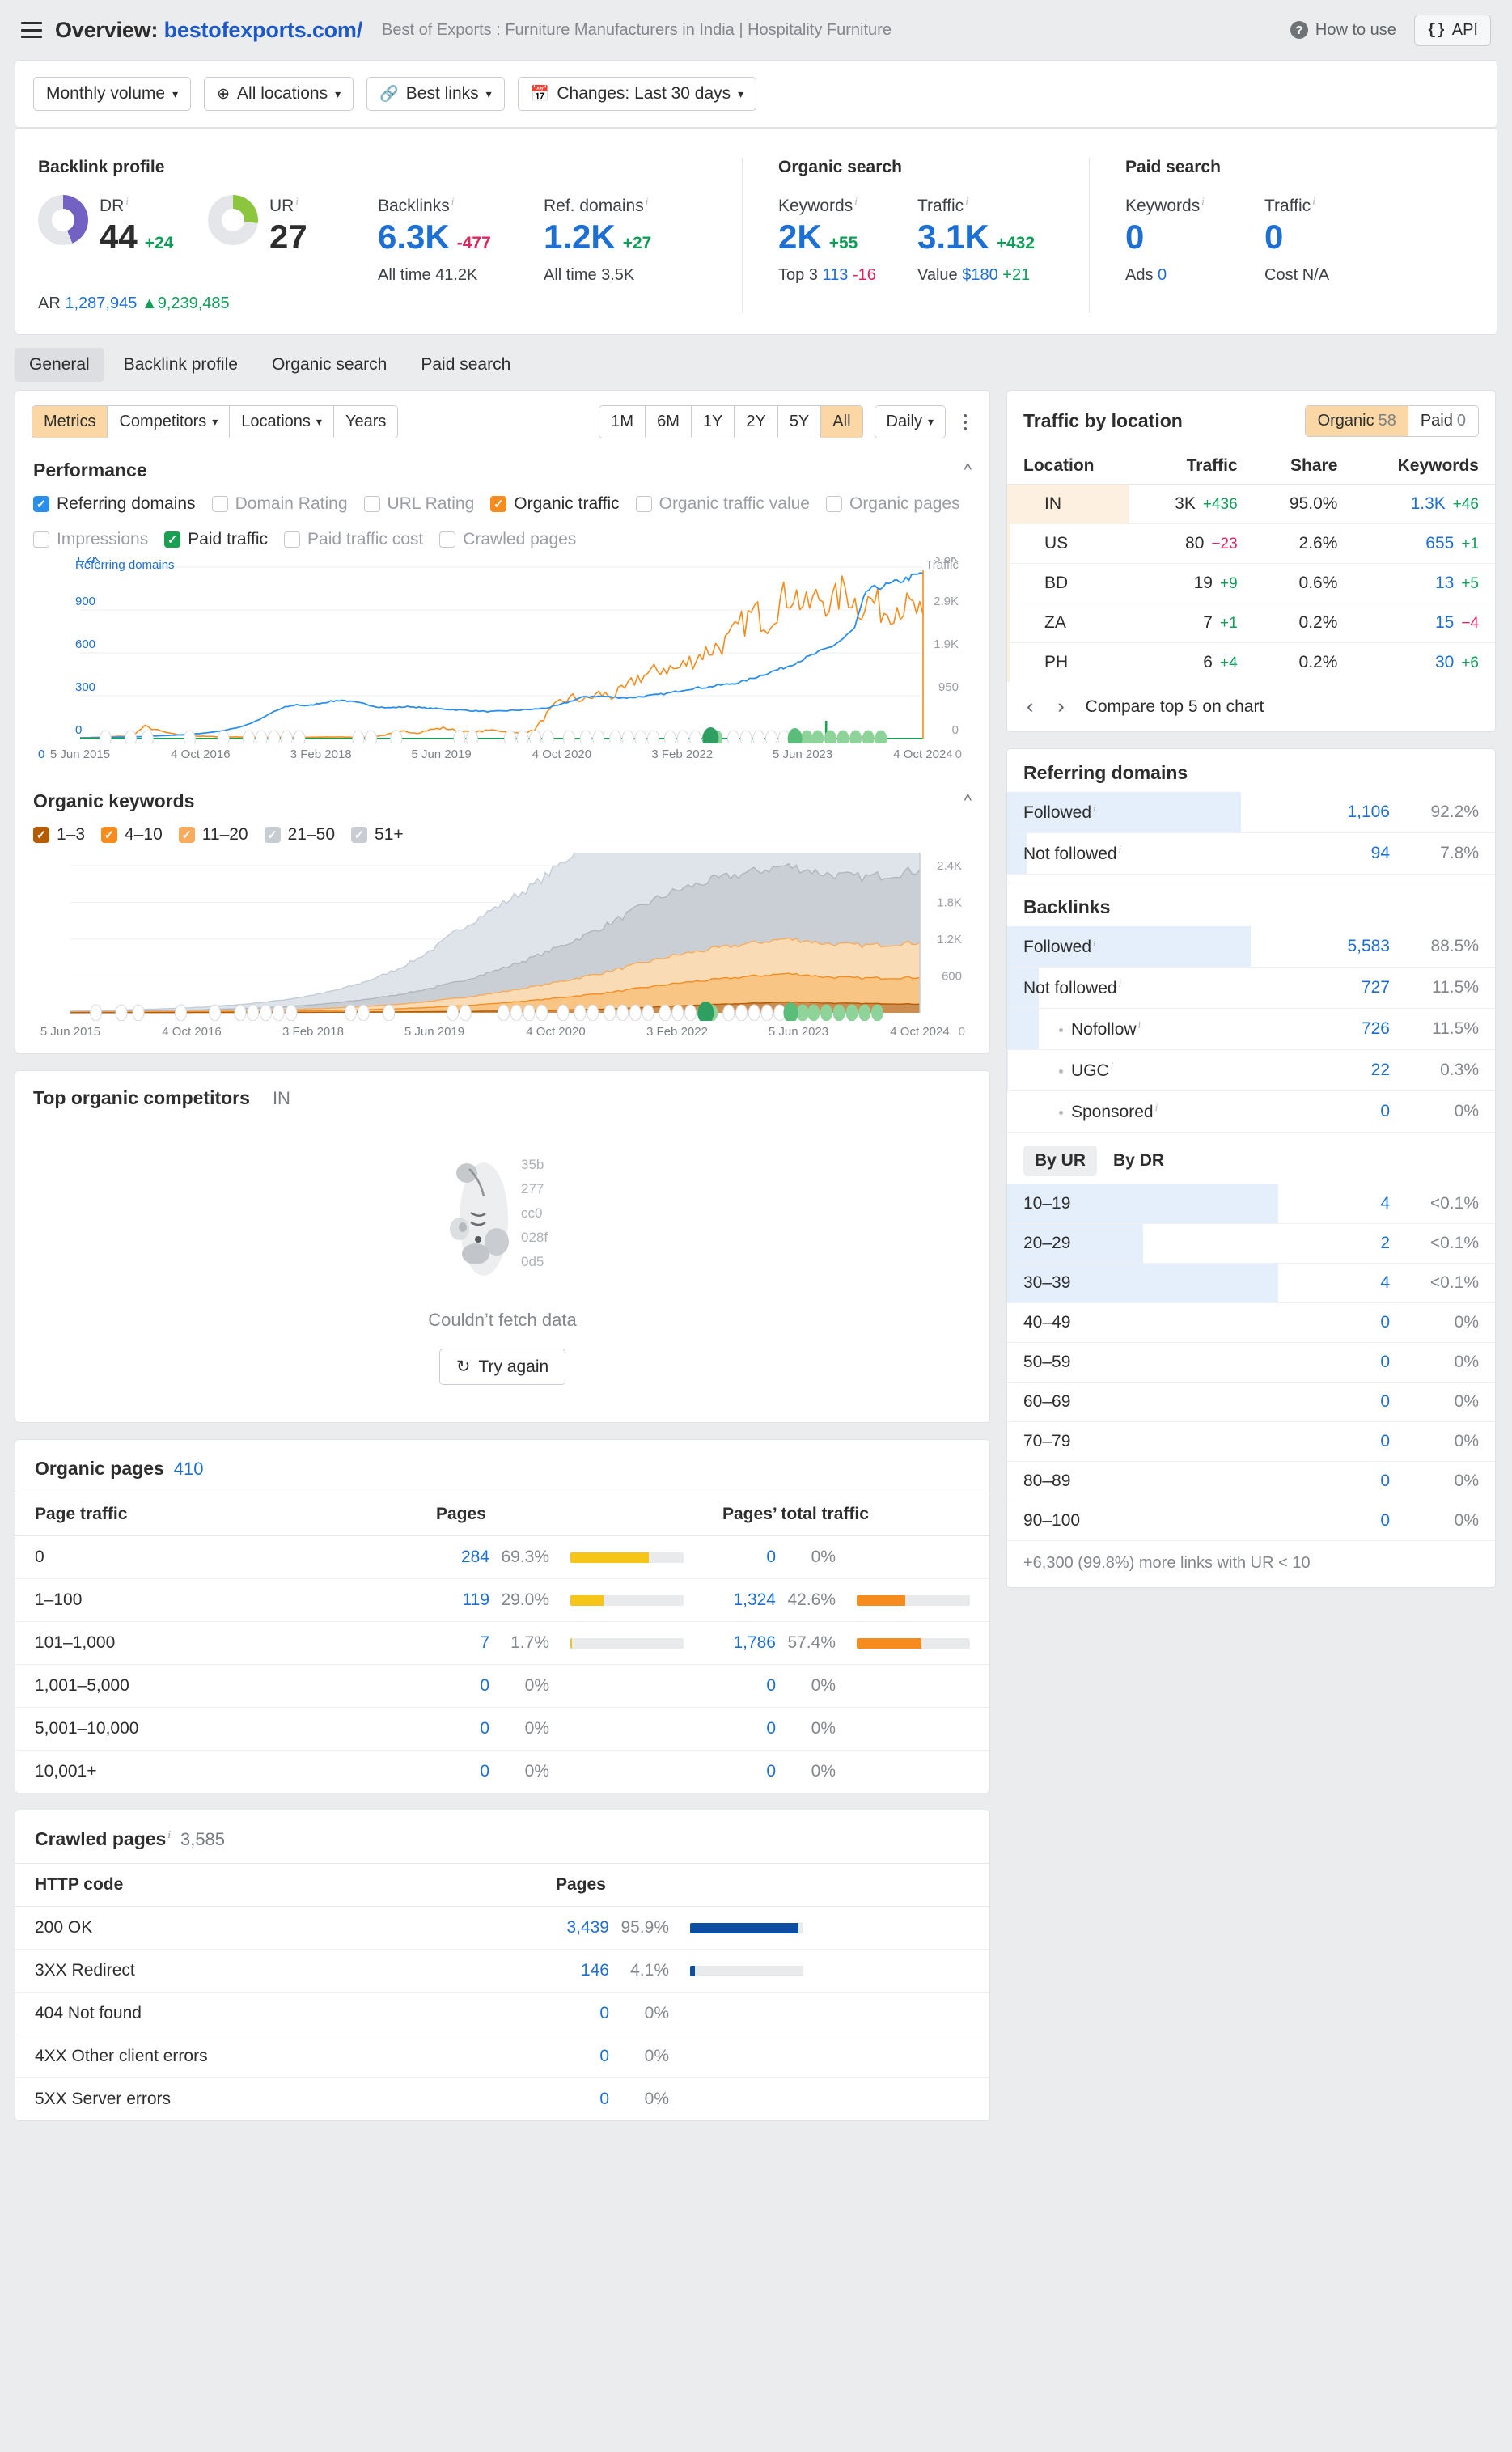 The image size is (1512, 2452). Describe the element at coordinates (1251, 988) in the screenshot. I see `table-row: Not followed i 727 11.5%` at that location.